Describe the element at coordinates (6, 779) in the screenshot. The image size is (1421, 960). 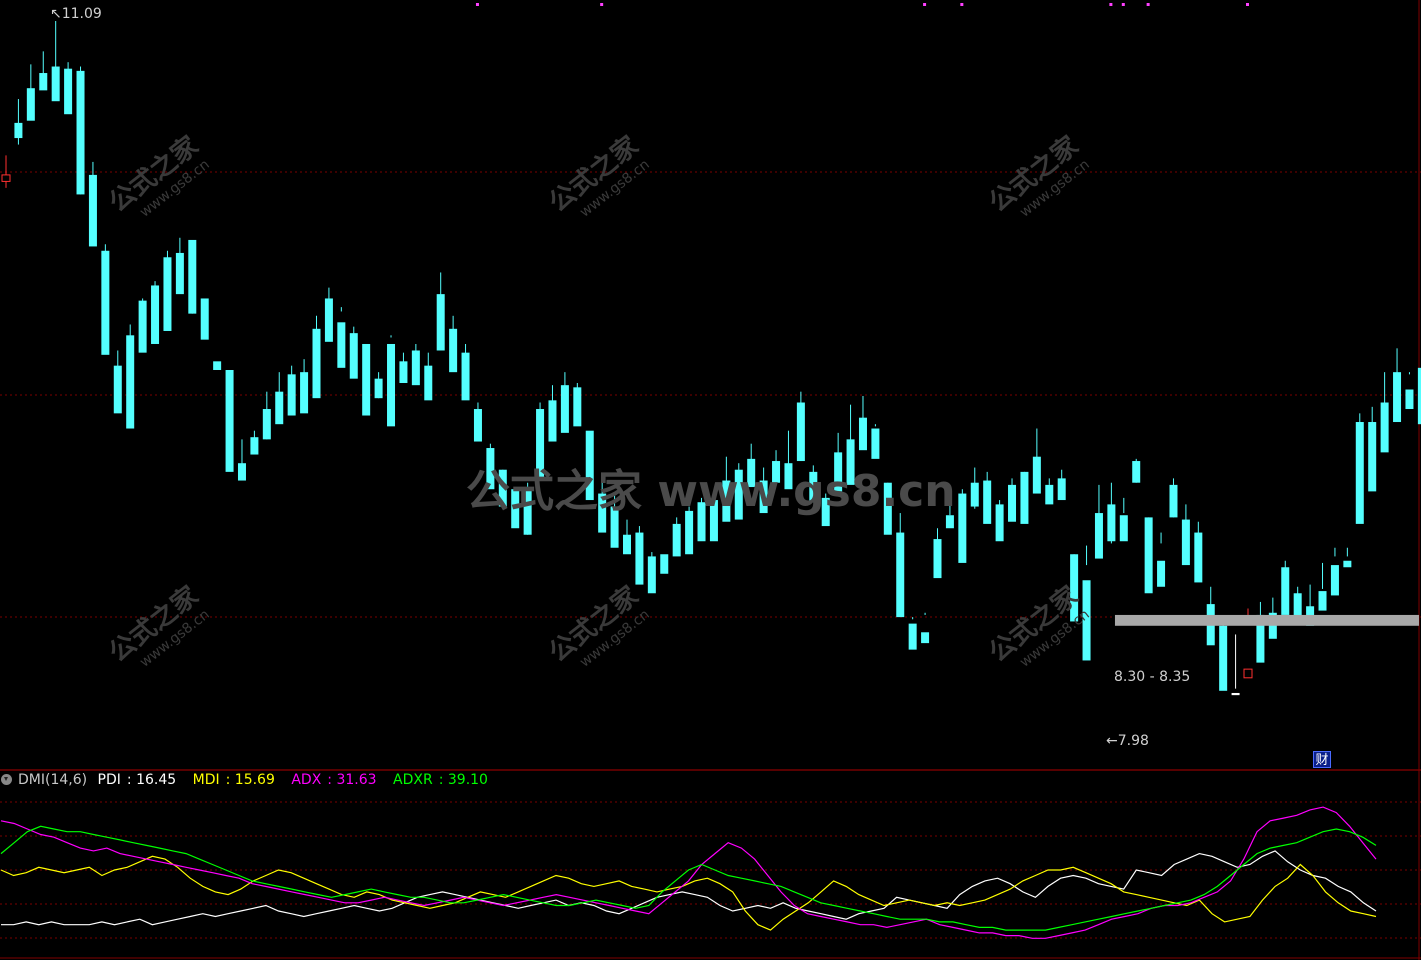
I see `collapse-icon` at that location.